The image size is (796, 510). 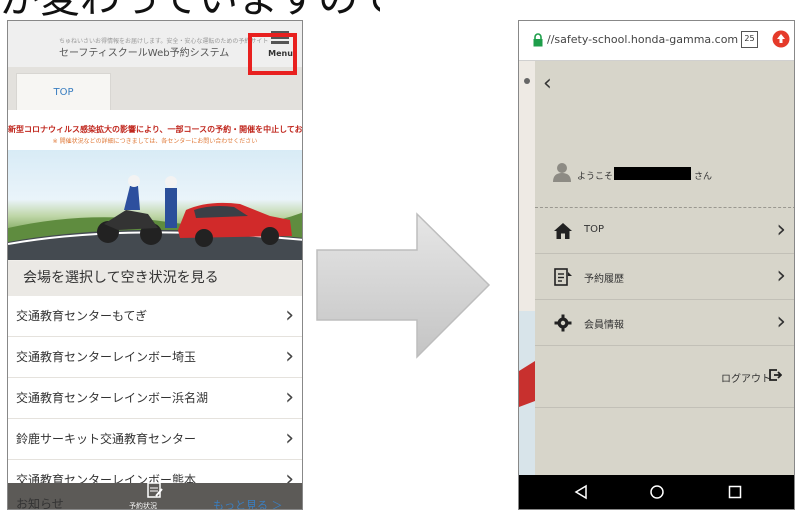 What do you see at coordinates (82, 316) in the screenshot?
I see `venue-name: 交通教育センターもてぎ` at bounding box center [82, 316].